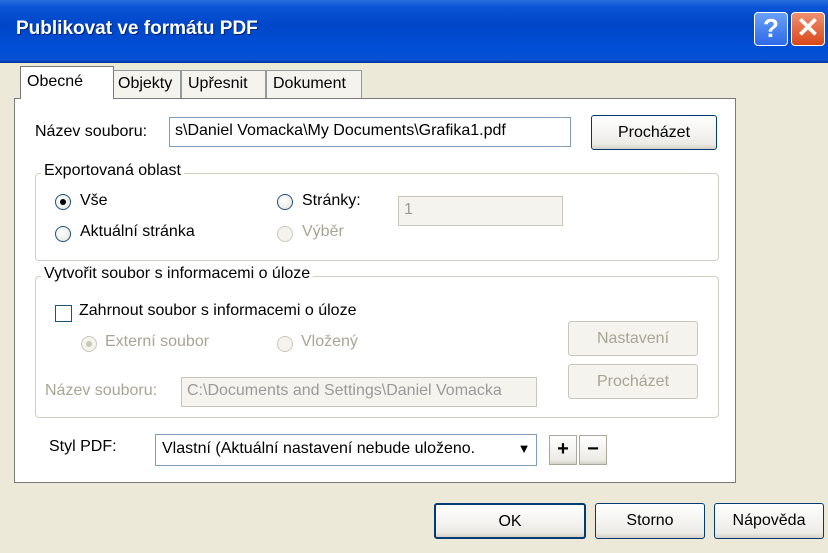 The height and width of the screenshot is (553, 828). Describe the element at coordinates (331, 200) in the screenshot. I see `radio-pages-label: Stránky:` at that location.